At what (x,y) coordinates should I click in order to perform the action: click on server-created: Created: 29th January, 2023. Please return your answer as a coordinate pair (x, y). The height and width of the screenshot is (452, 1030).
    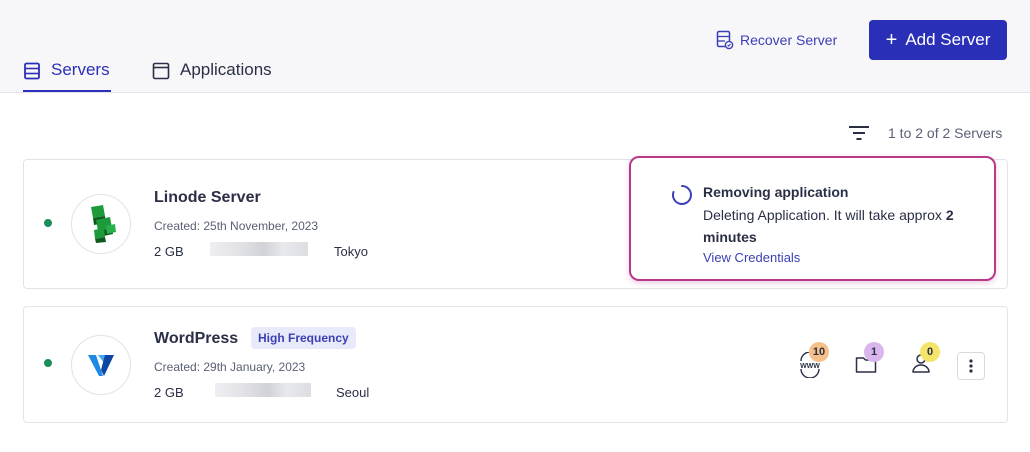
    Looking at the image, I should click on (230, 367).